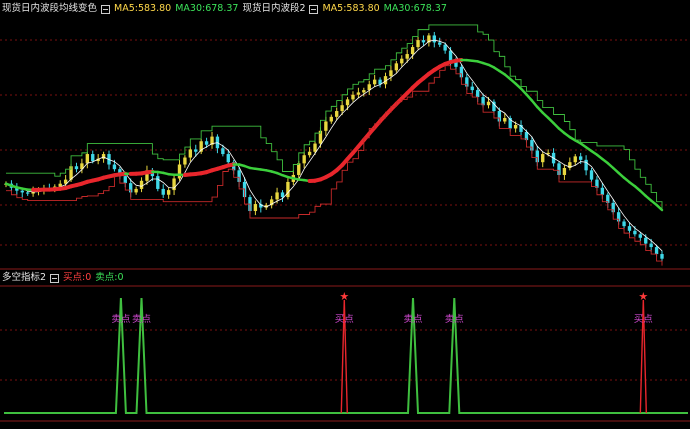  I want to click on main-title: 现货日内波段均线变色, so click(49, 9).